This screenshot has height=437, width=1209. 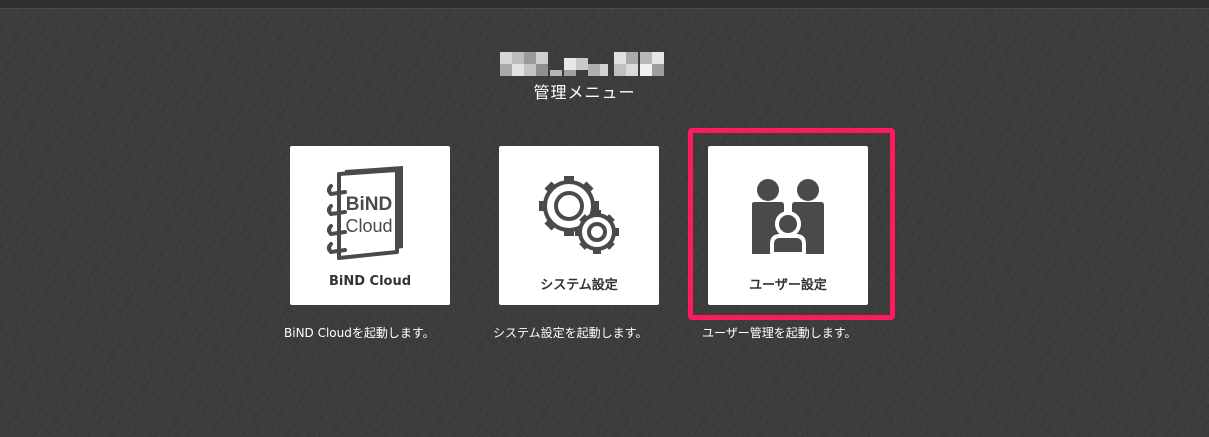 I want to click on user-settings-card: ユーザー設定, so click(x=788, y=225).